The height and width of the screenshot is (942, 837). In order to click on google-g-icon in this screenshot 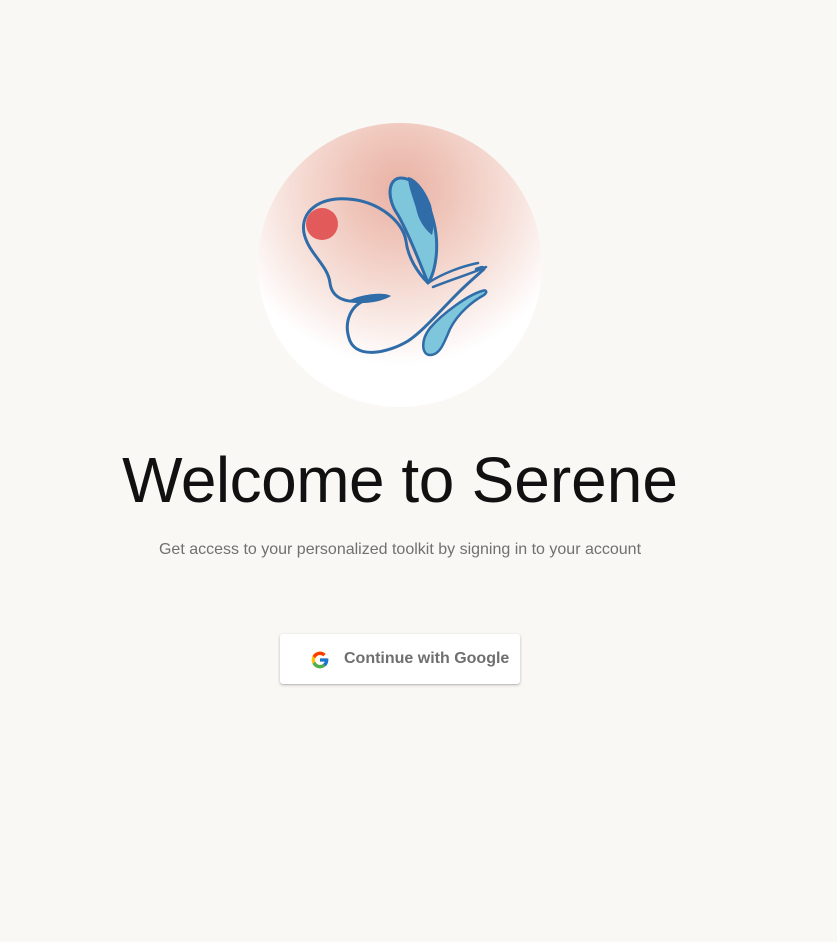, I will do `click(320, 660)`.